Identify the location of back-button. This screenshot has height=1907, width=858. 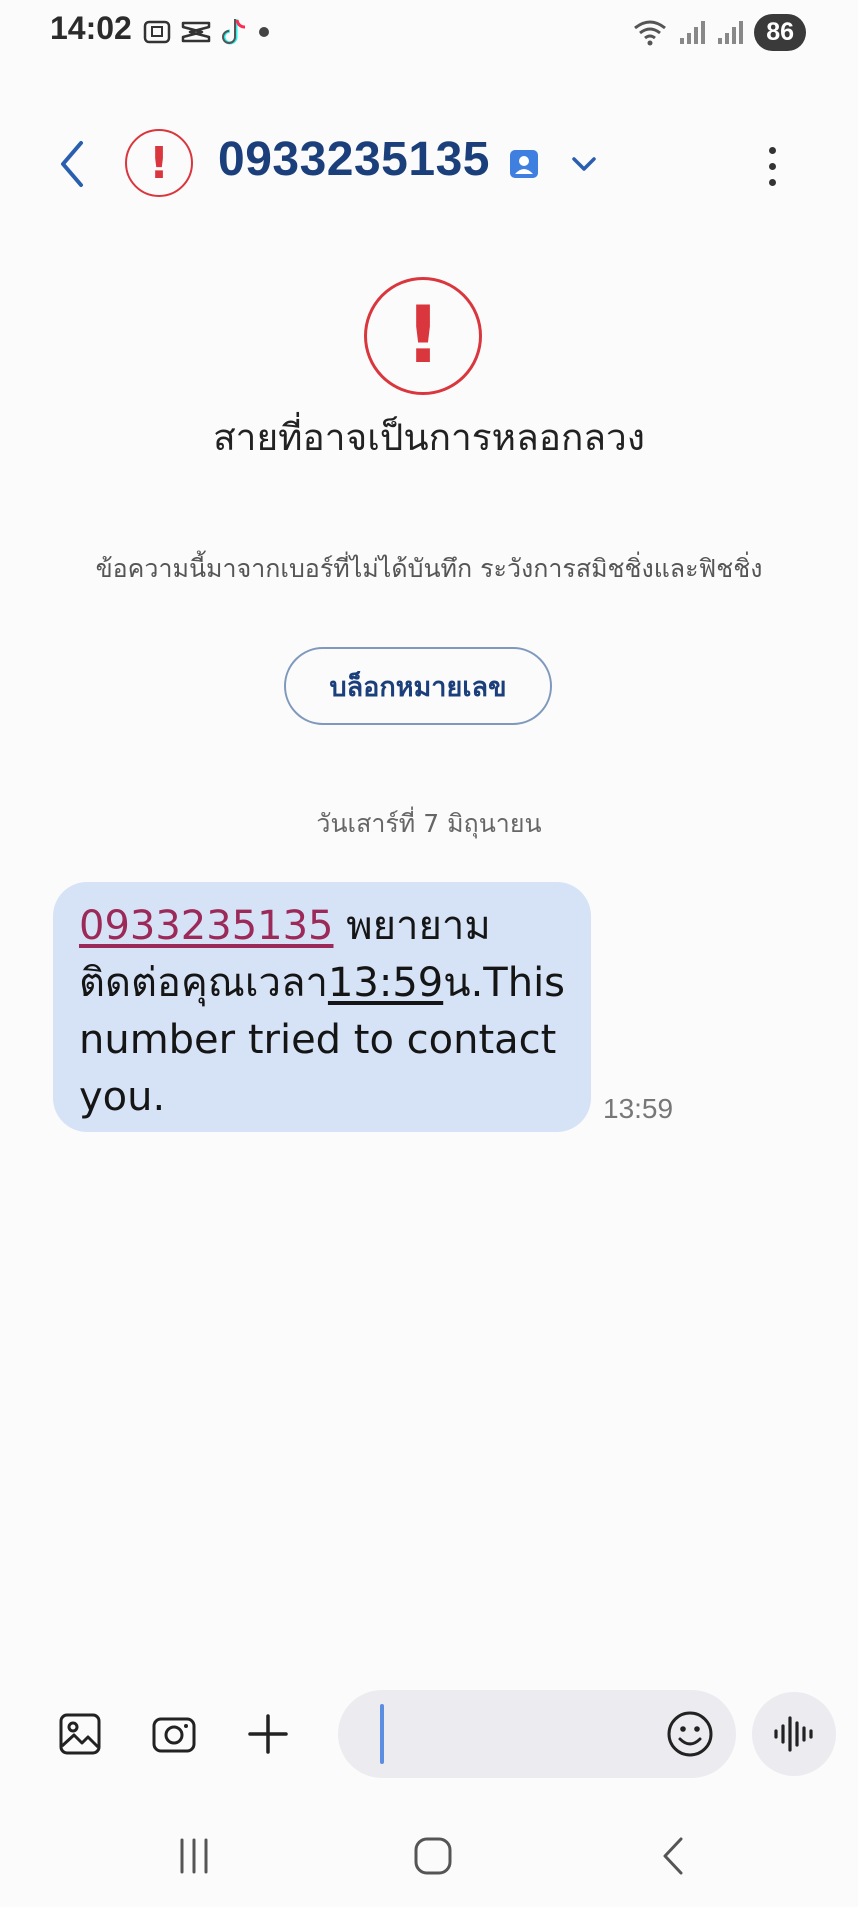
(72, 164).